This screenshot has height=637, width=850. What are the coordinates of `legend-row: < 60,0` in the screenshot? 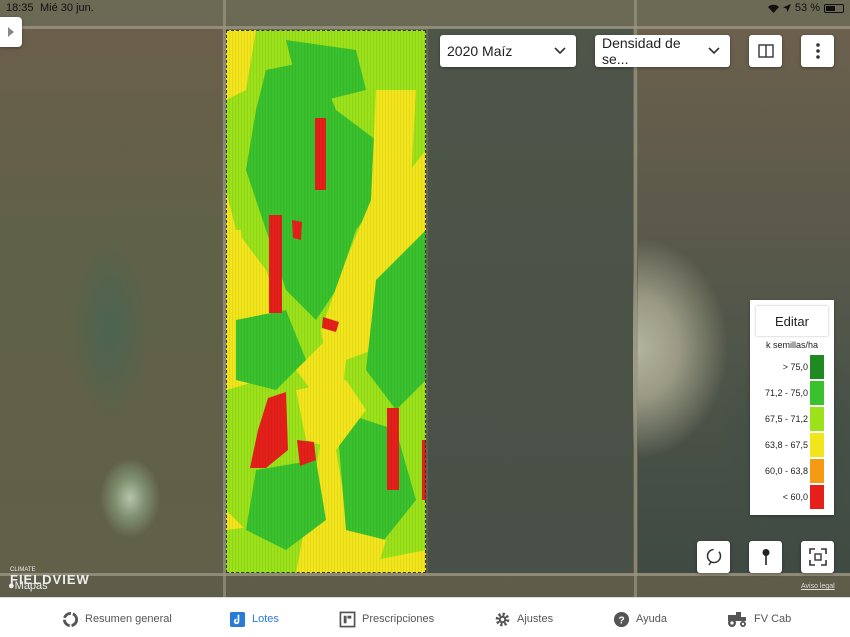 It's located at (792, 497).